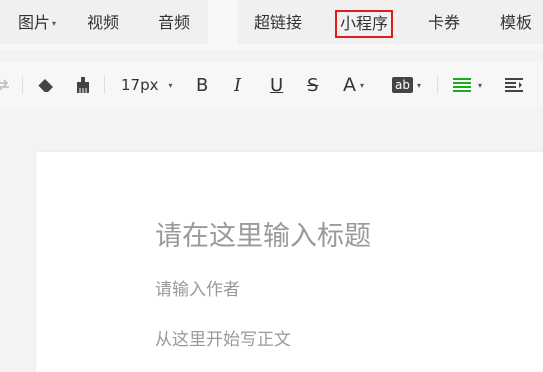  I want to click on align-button: ▾, so click(467, 85).